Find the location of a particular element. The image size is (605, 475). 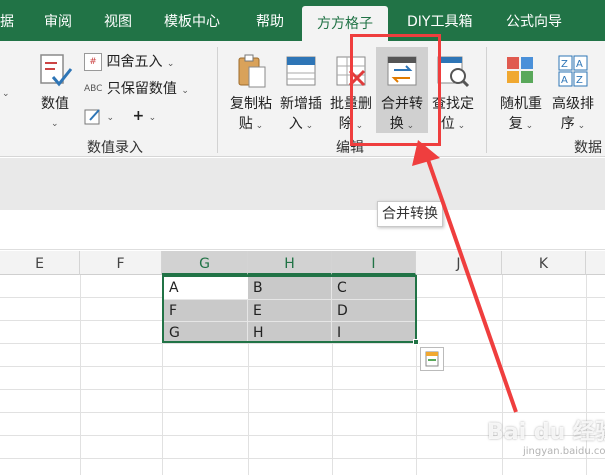

random-icon is located at coordinates (520, 70).